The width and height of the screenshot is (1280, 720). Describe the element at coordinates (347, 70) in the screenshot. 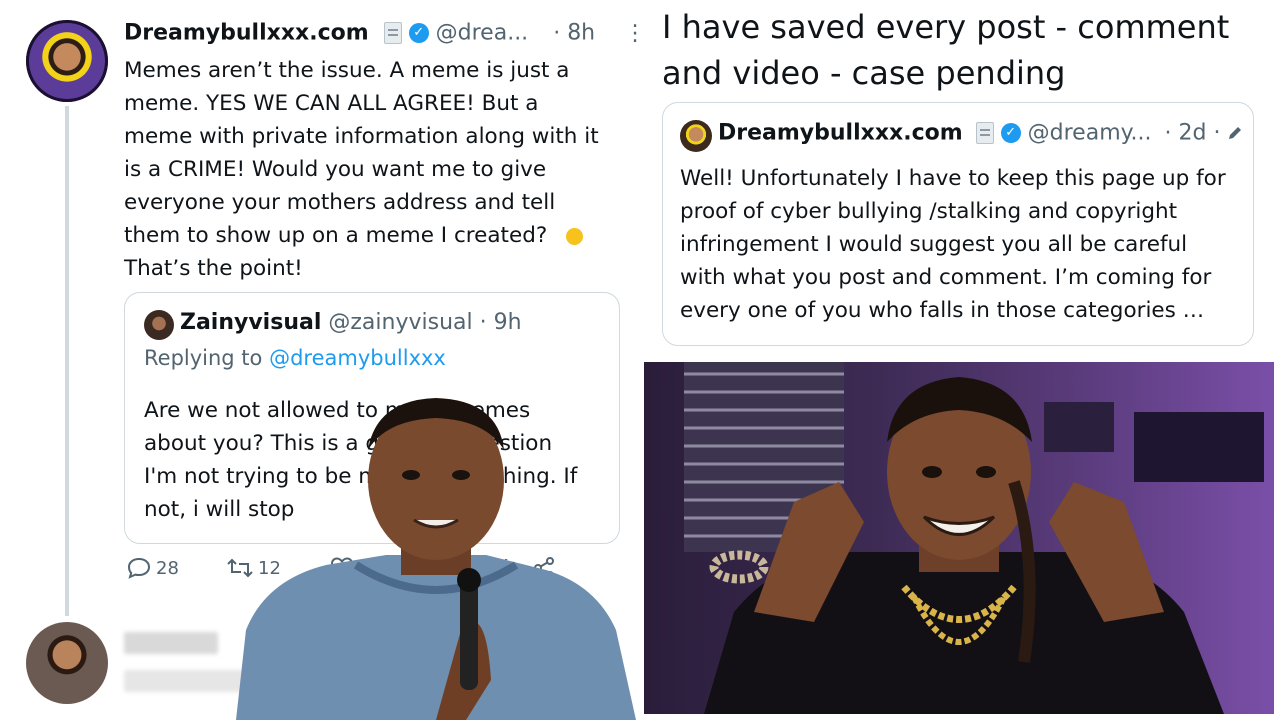

I see `tweet-line: Memes aren’t the issue. A meme is just a` at that location.